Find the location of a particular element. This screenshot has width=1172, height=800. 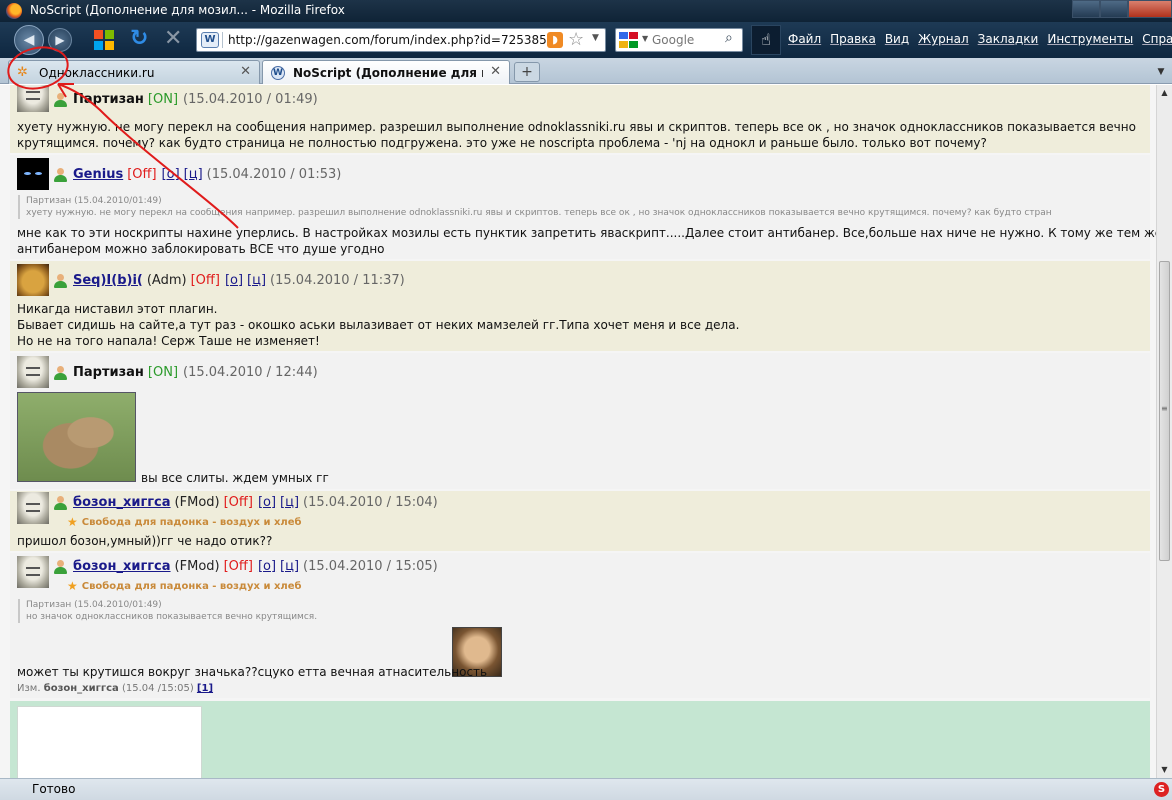

maximize-button is located at coordinates (1114, 9).